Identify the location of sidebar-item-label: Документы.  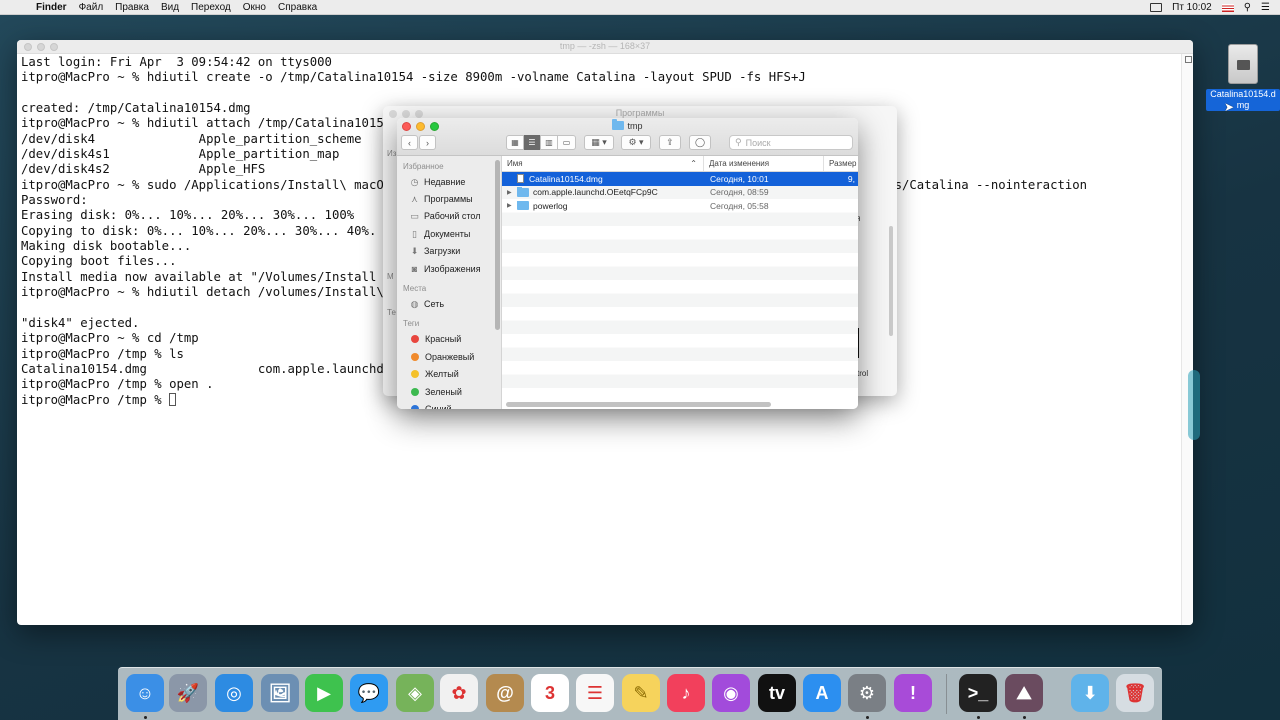
(447, 233).